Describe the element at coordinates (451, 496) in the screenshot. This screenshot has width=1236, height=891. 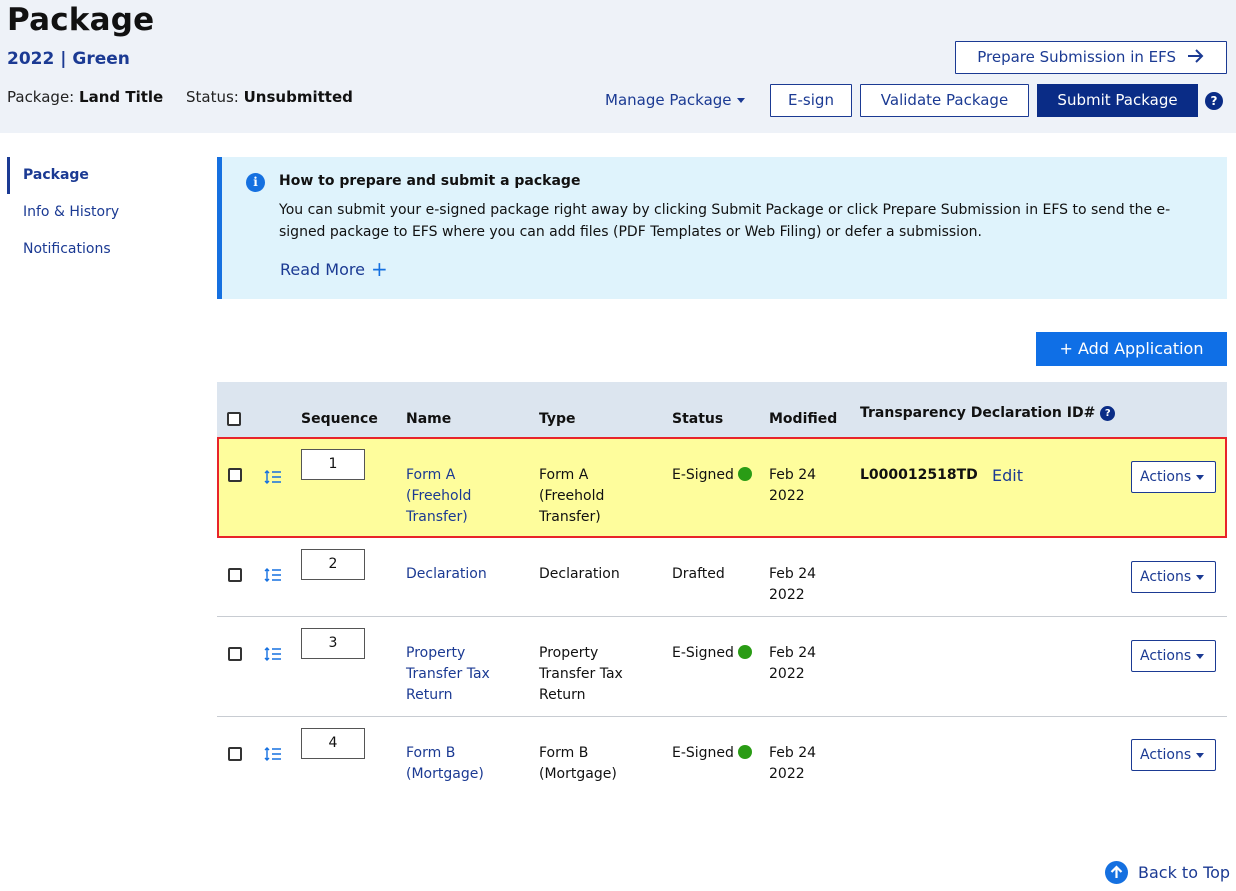
I see `application-name-link: Form A (Freehold Transfer)` at that location.